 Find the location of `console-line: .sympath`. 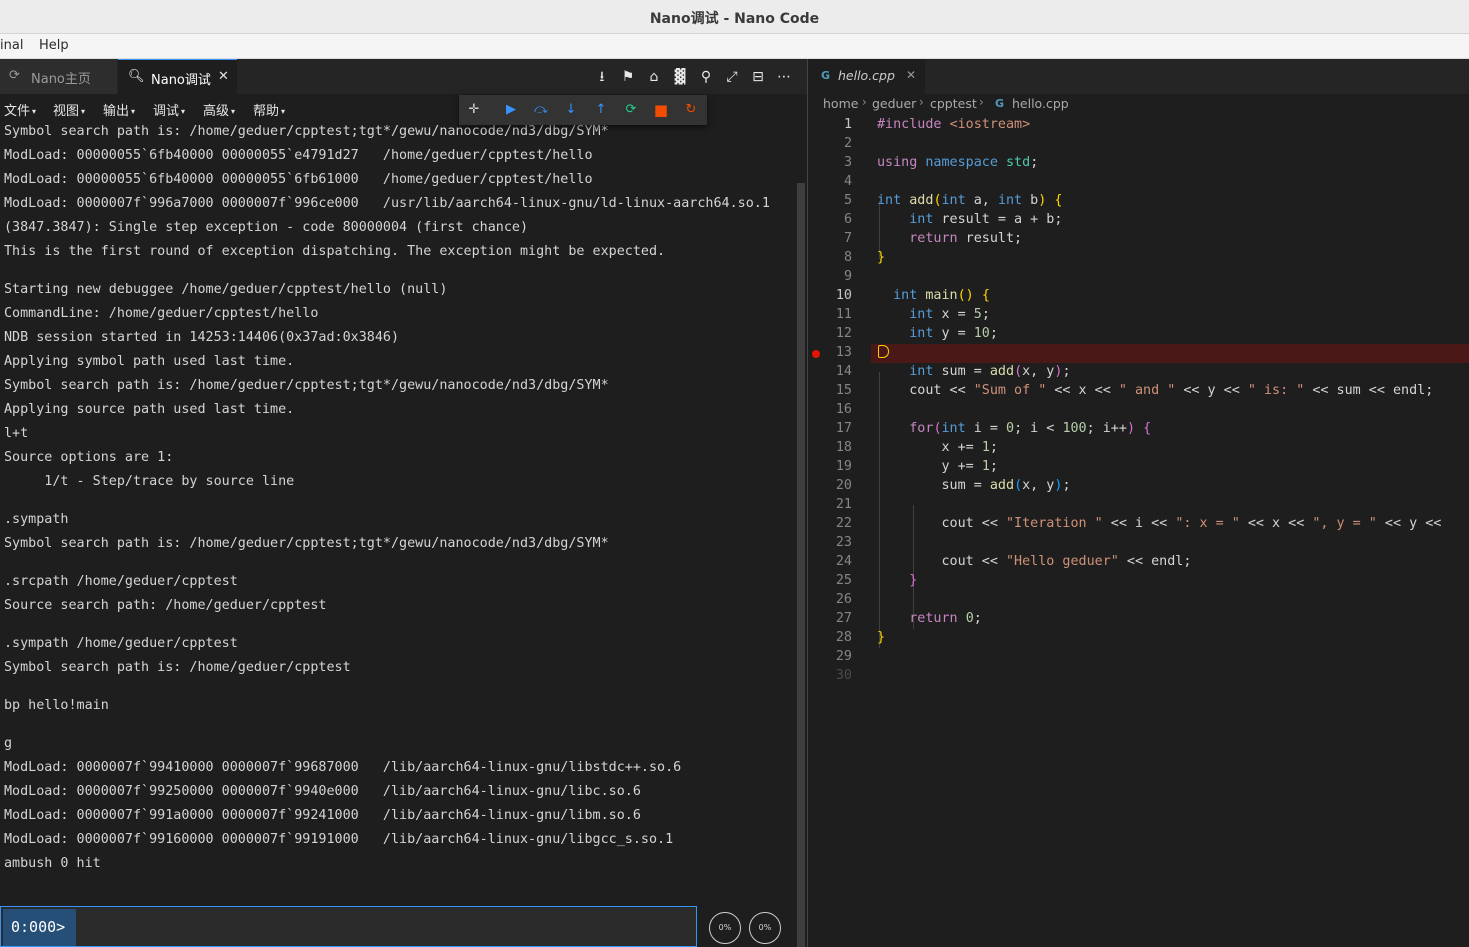

console-line: .sympath is located at coordinates (36, 519).